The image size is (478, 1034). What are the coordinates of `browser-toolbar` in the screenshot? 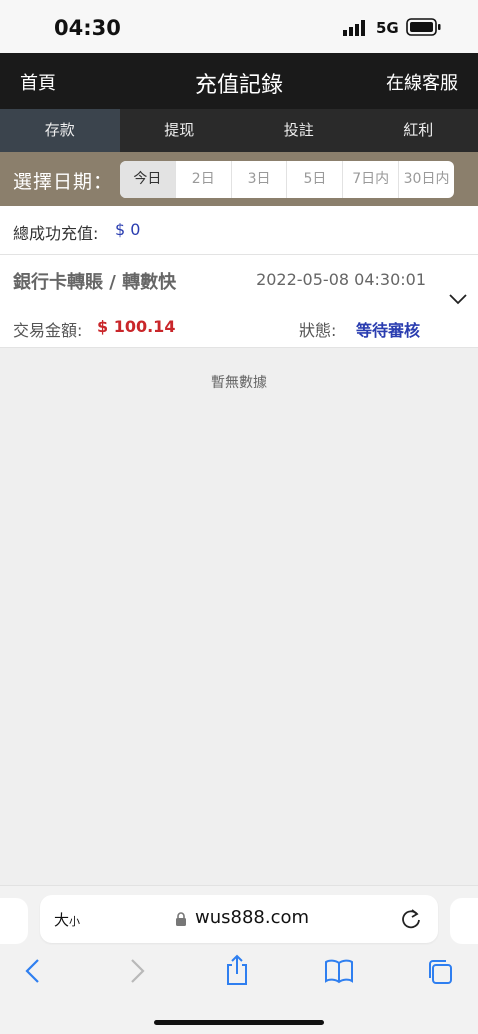 It's located at (239, 976).